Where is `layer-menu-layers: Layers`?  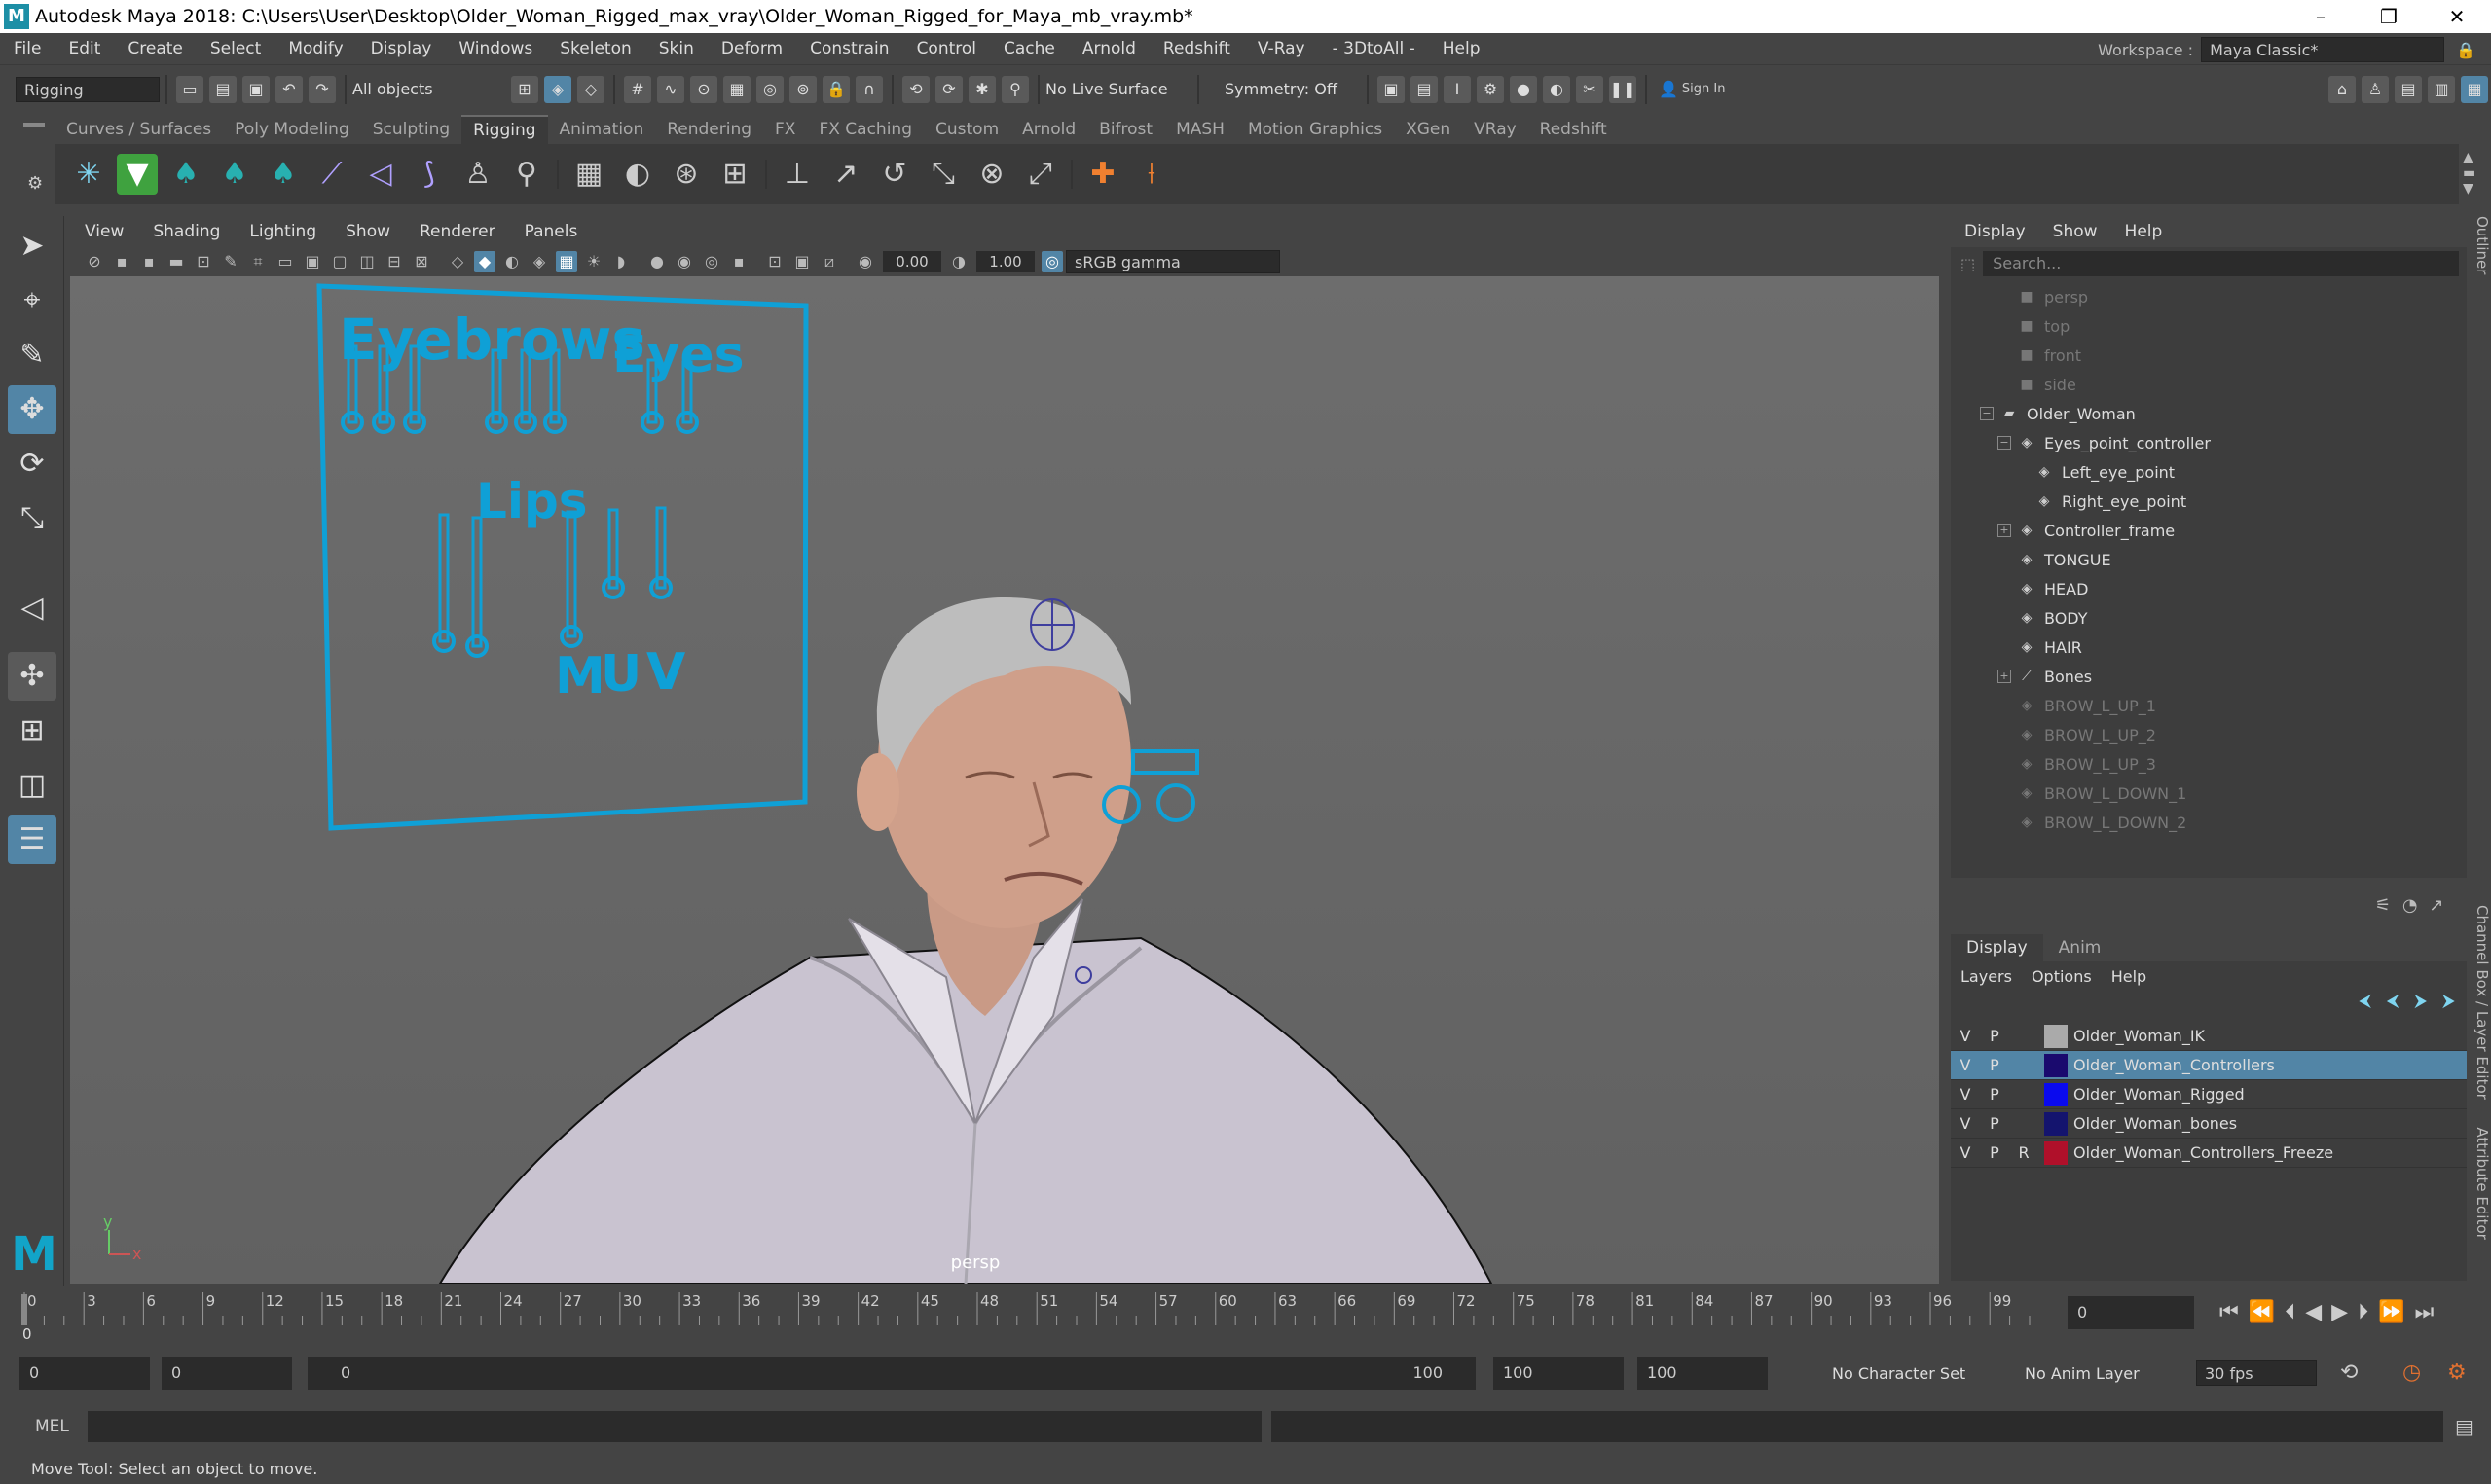 layer-menu-layers: Layers is located at coordinates (1986, 977).